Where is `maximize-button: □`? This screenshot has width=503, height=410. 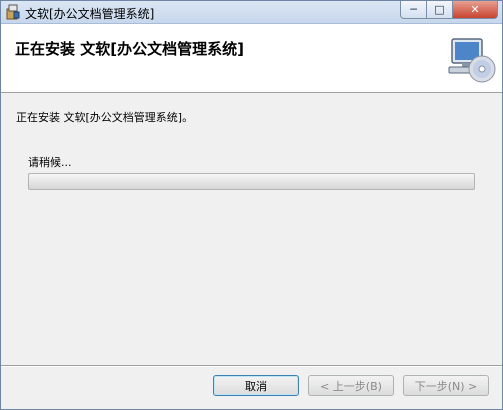
maximize-button: □ is located at coordinates (440, 10).